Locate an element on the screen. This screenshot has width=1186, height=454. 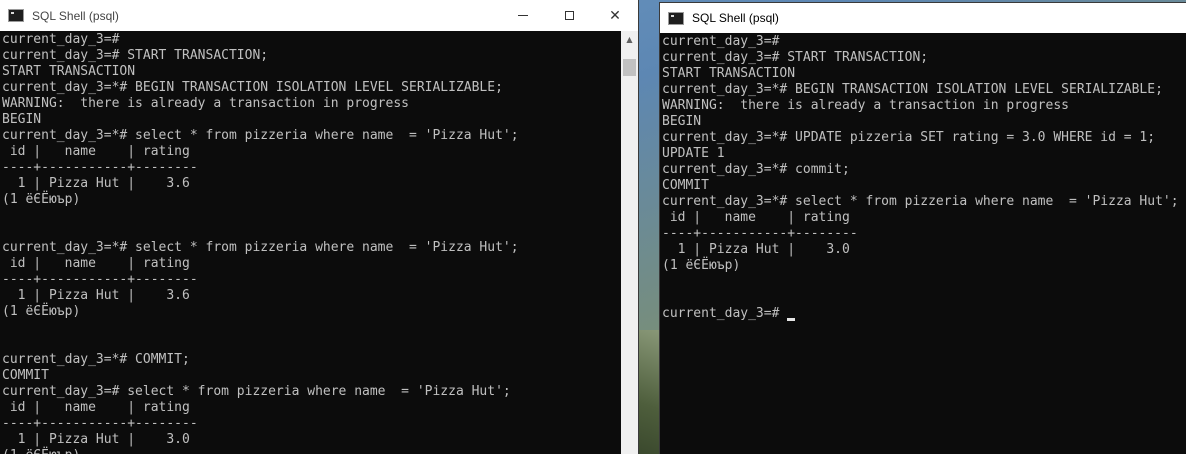
left-titlebar: SQL Shell (psql) ✕ is located at coordinates (319, 15).